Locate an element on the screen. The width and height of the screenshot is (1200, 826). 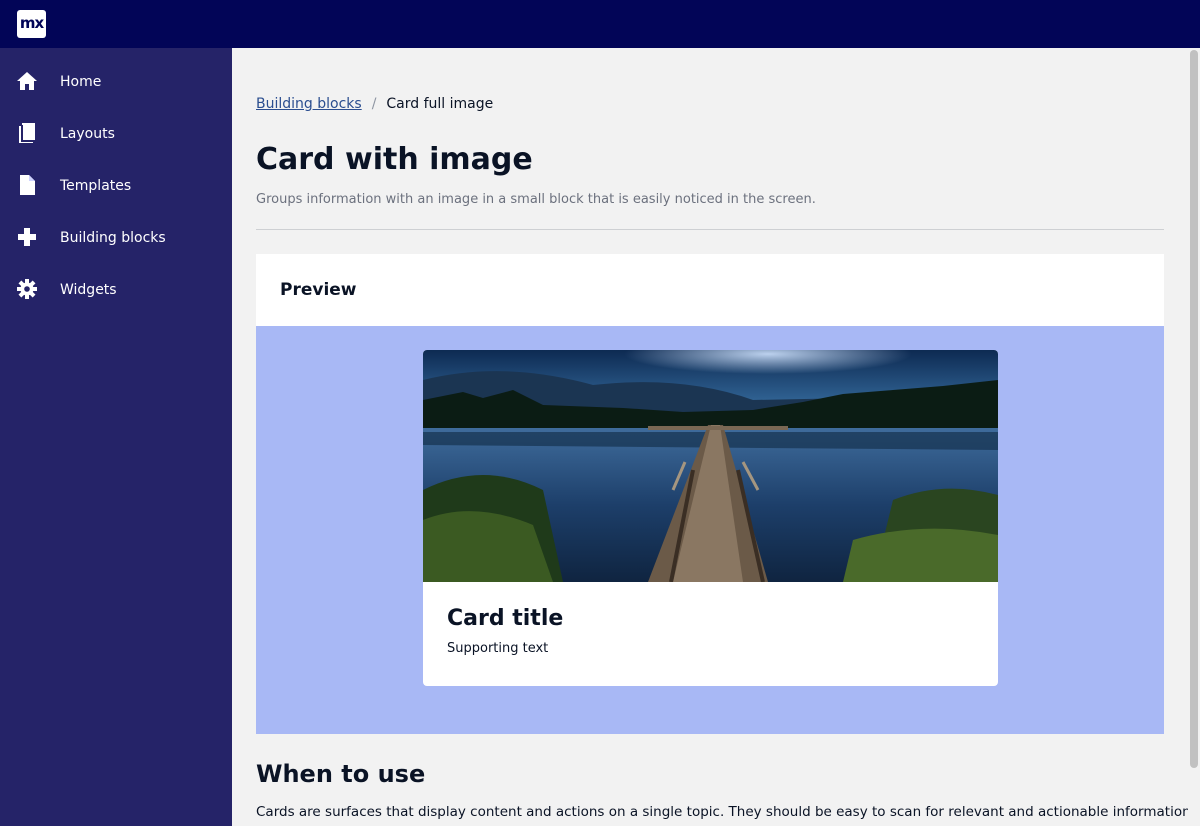
breadcrumb-current: Card full image is located at coordinates (440, 104).